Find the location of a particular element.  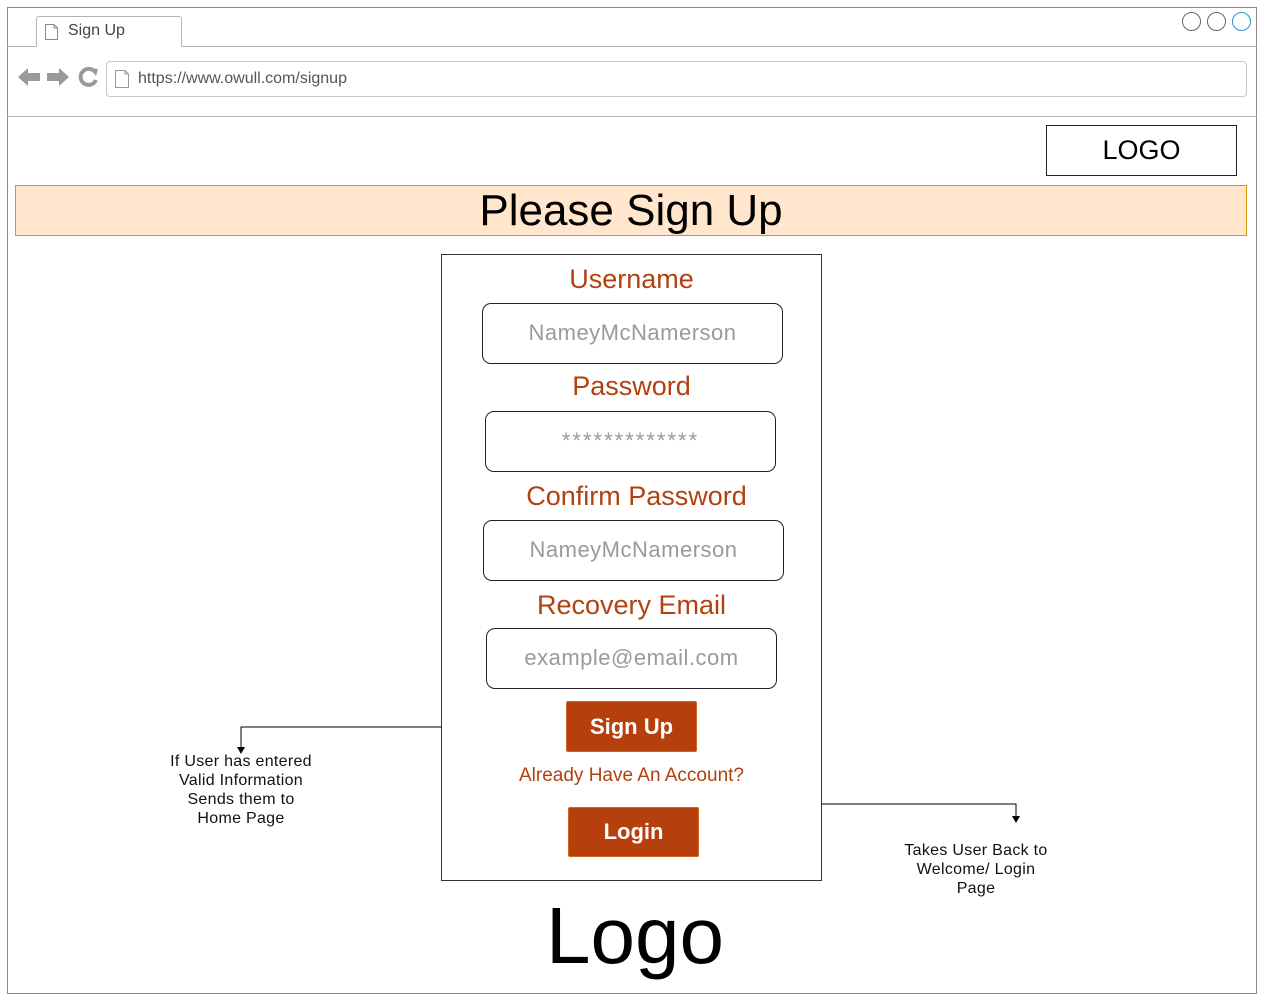

confirm-password-label: Confirm Password is located at coordinates (636, 496).